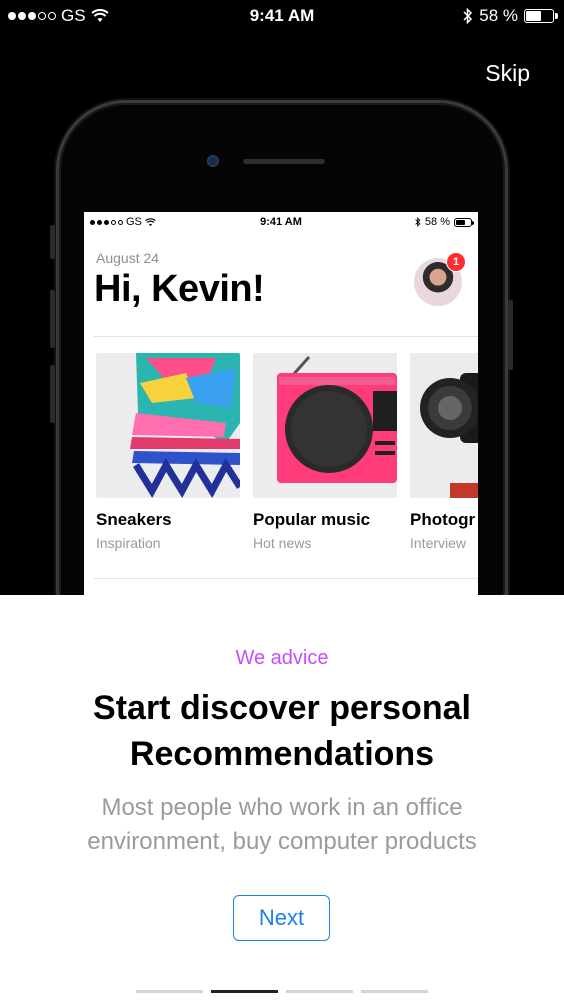 Image resolution: width=564 pixels, height=1004 pixels. What do you see at coordinates (439, 280) in the screenshot?
I see `avatar: 1` at bounding box center [439, 280].